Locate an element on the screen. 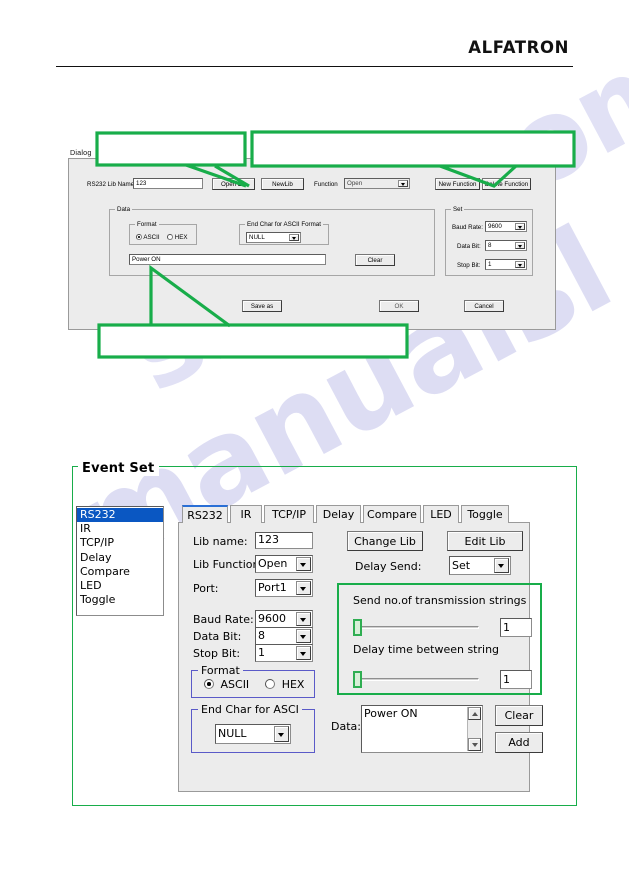 The image size is (629, 893). ev-lib-name-input: 123 is located at coordinates (284, 540).